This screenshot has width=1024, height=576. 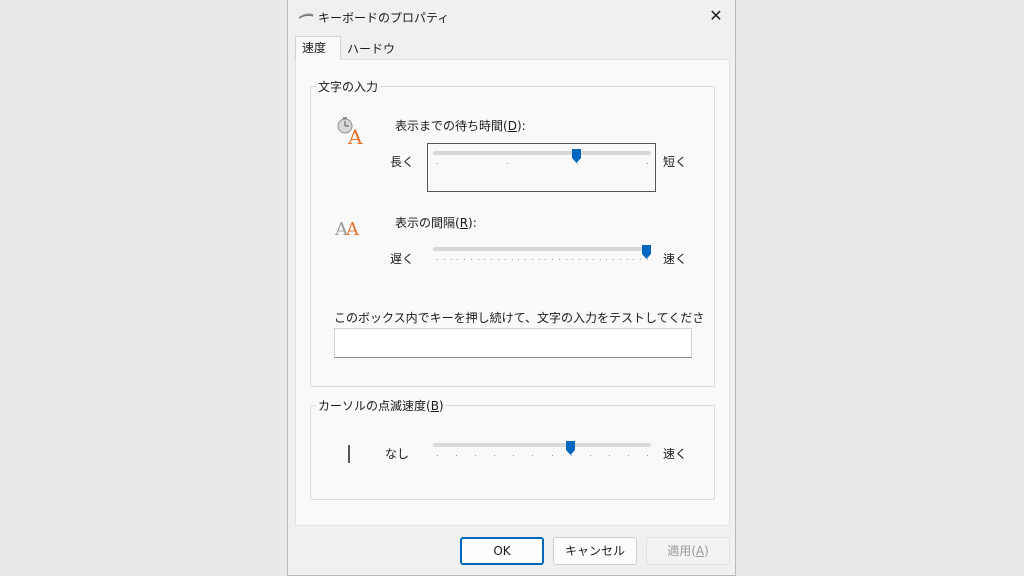 What do you see at coordinates (675, 162) in the screenshot?
I see `repeat-delay-right-label: 短く` at bounding box center [675, 162].